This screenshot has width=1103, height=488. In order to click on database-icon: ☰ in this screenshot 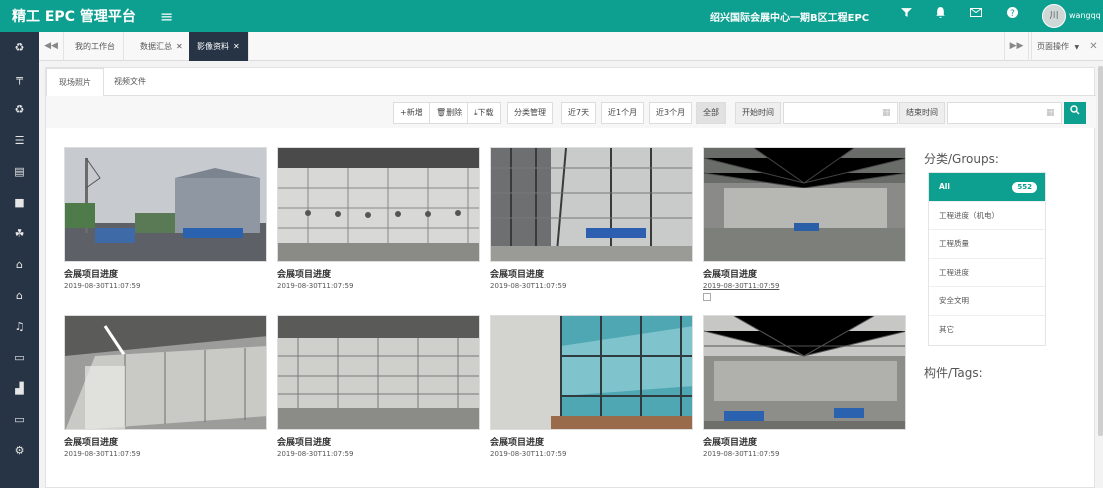, I will do `click(19, 141)`.